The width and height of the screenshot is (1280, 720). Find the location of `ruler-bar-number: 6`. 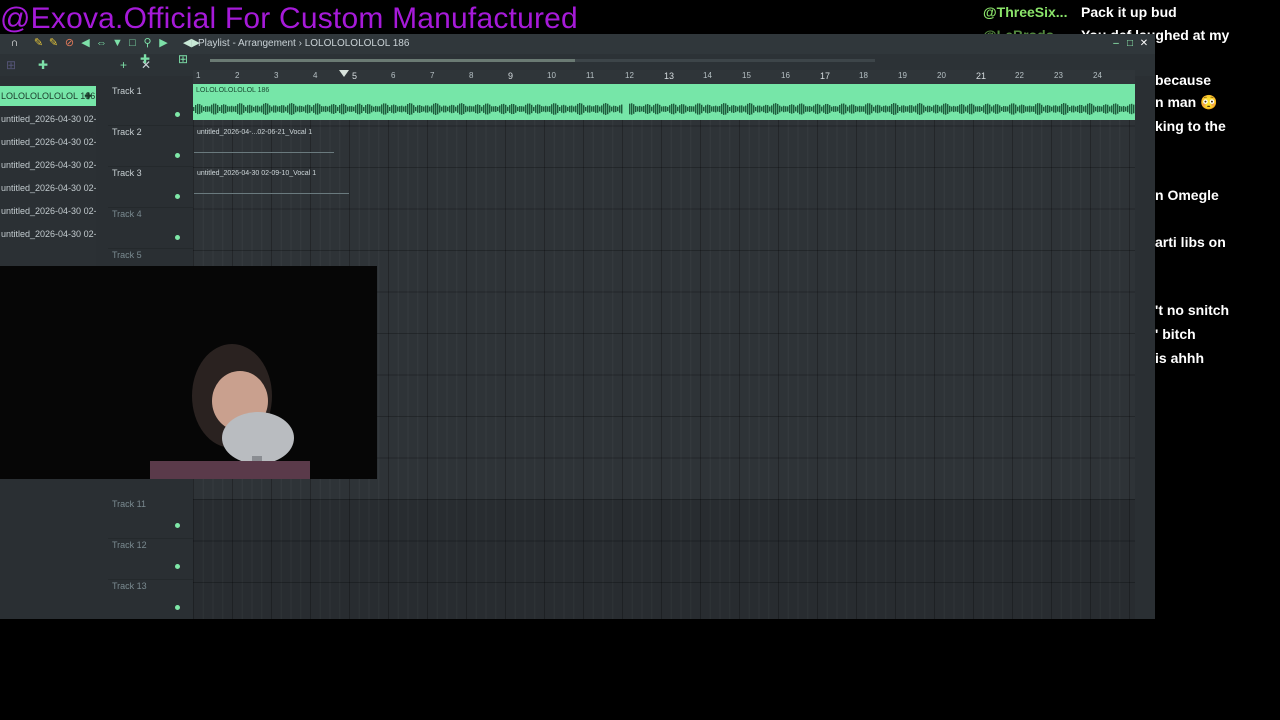

ruler-bar-number: 6 is located at coordinates (393, 75).